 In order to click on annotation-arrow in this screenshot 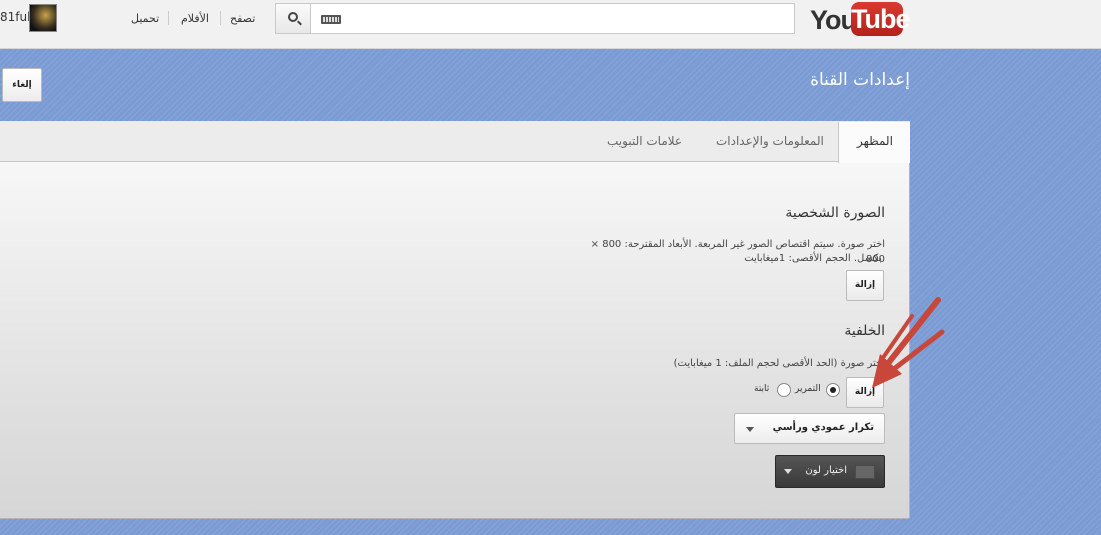, I will do `click(908, 342)`.